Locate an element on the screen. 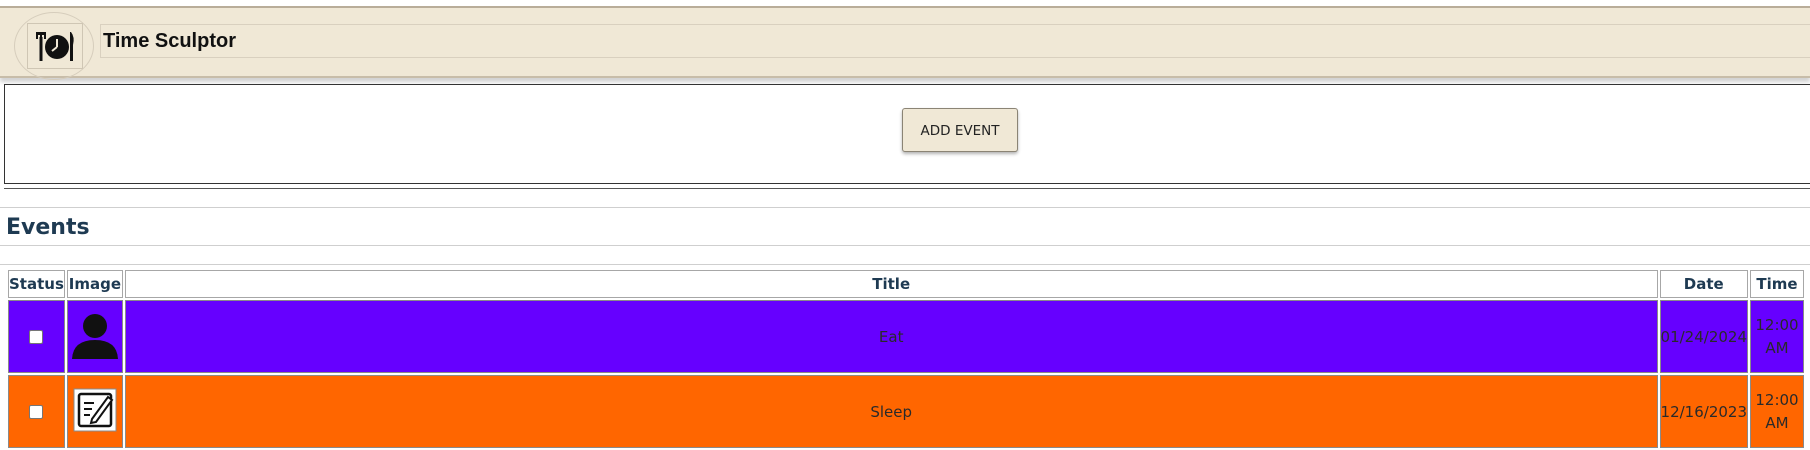 The width and height of the screenshot is (1810, 450). column-header-time: Time is located at coordinates (1777, 284).